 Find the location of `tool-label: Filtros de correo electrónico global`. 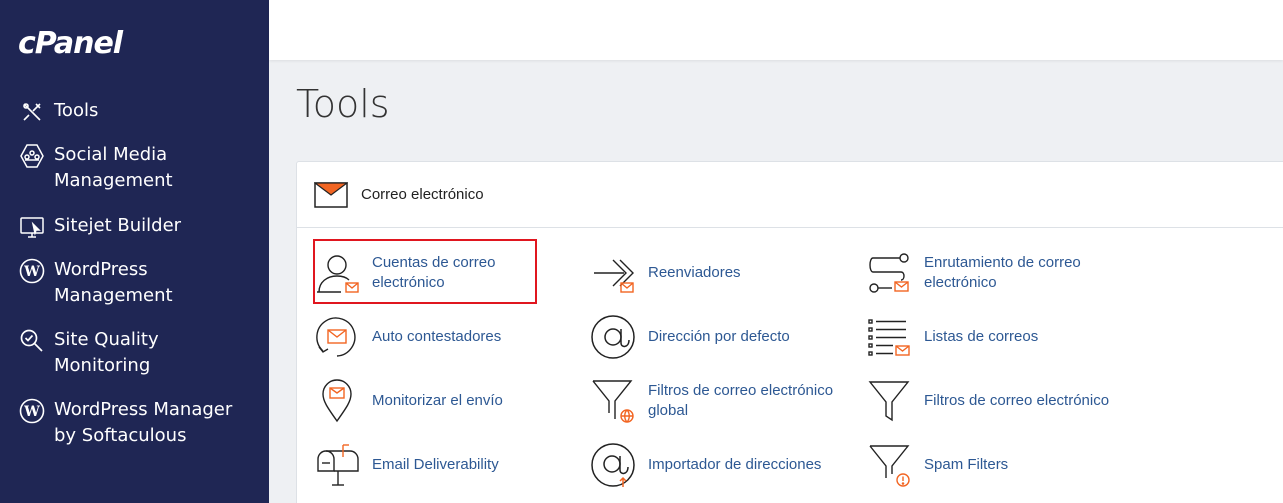

tool-label: Filtros de correo electrónico global is located at coordinates (741, 400).